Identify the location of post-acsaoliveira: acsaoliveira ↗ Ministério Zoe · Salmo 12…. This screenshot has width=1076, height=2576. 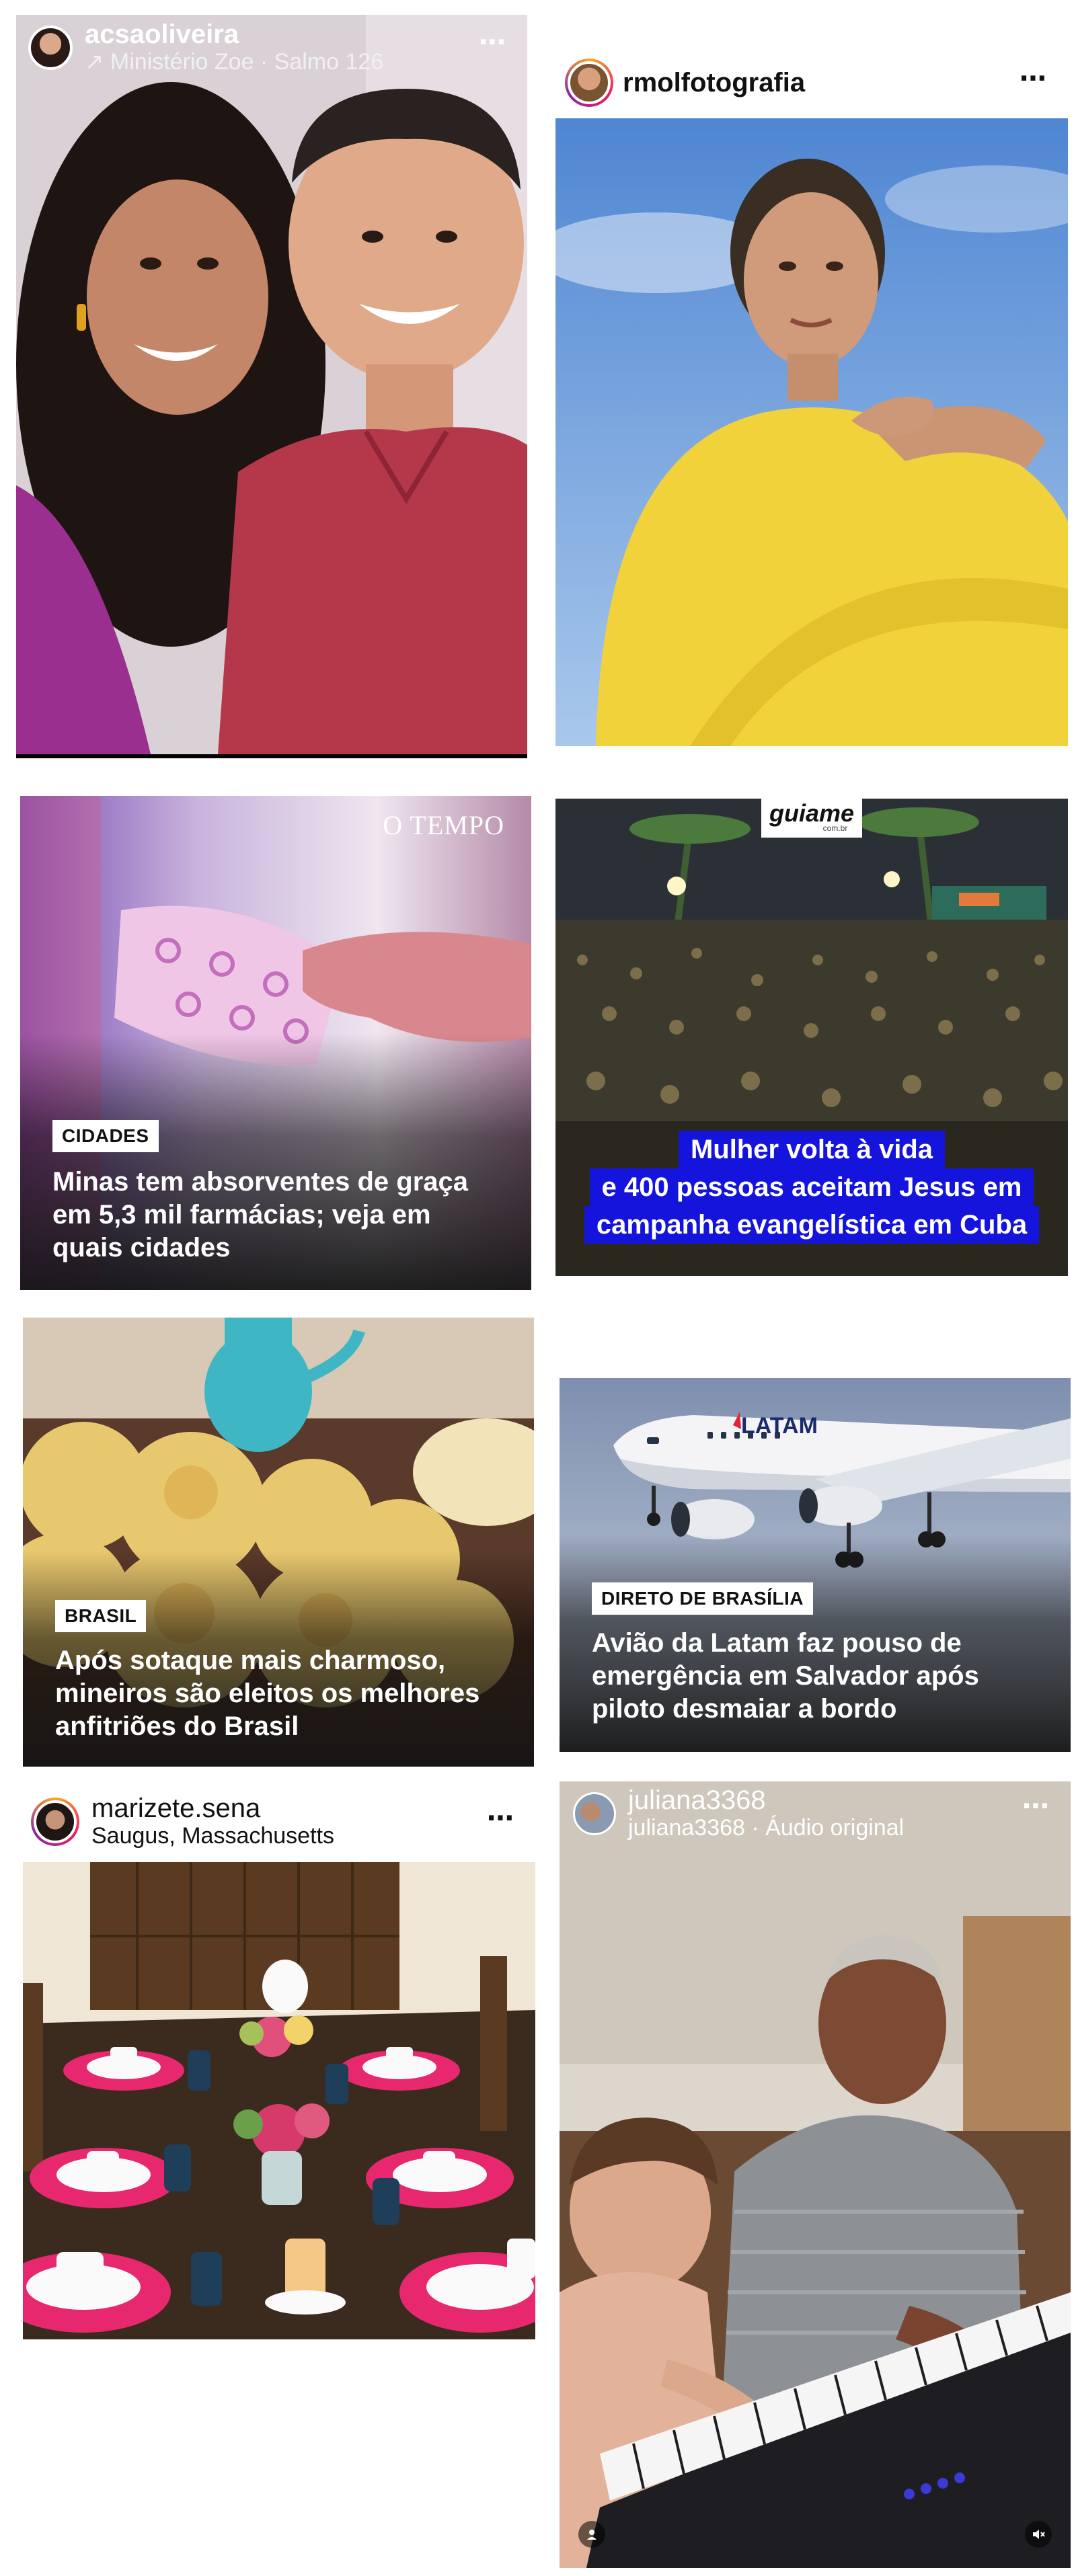
(271, 386).